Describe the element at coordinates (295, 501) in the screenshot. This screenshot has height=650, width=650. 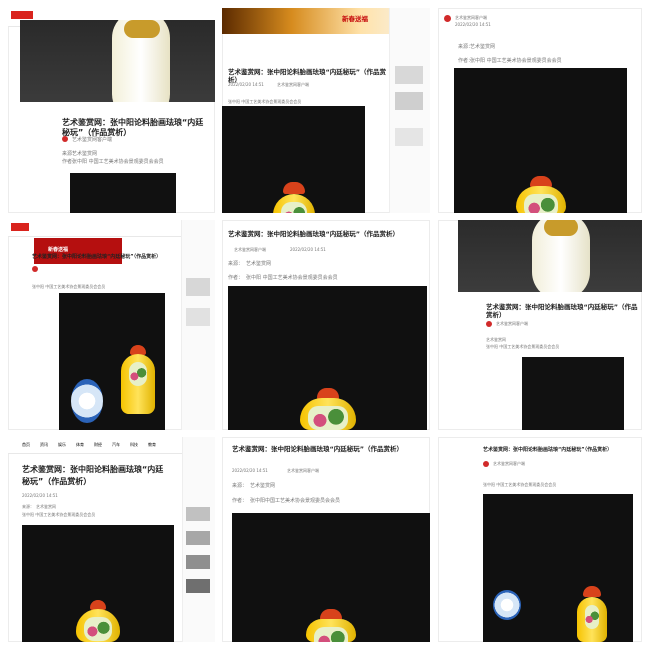
I see `author-value: 张中阳中国工艺美术协会景观委员会会员` at that location.